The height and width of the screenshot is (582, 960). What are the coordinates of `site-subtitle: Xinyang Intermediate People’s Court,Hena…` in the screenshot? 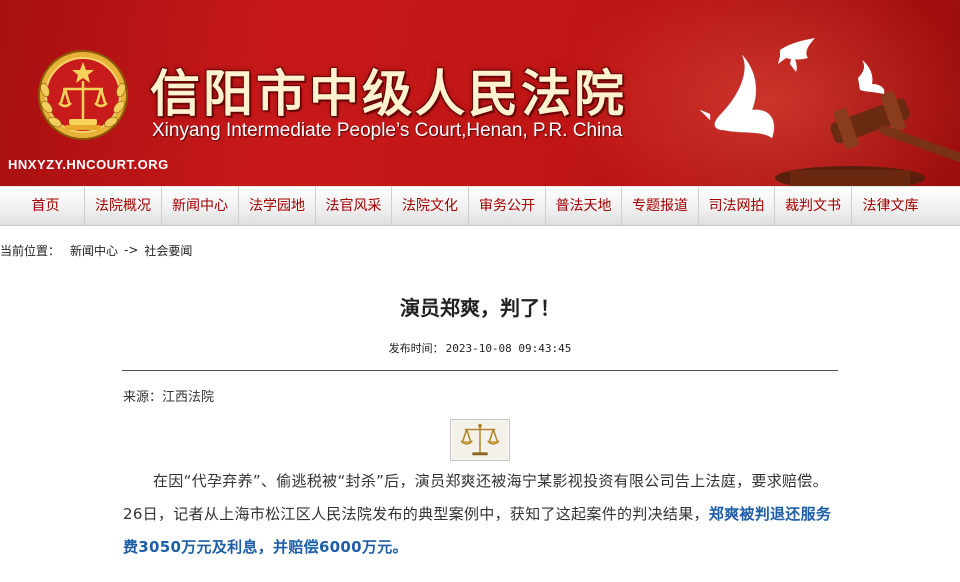 It's located at (387, 130).